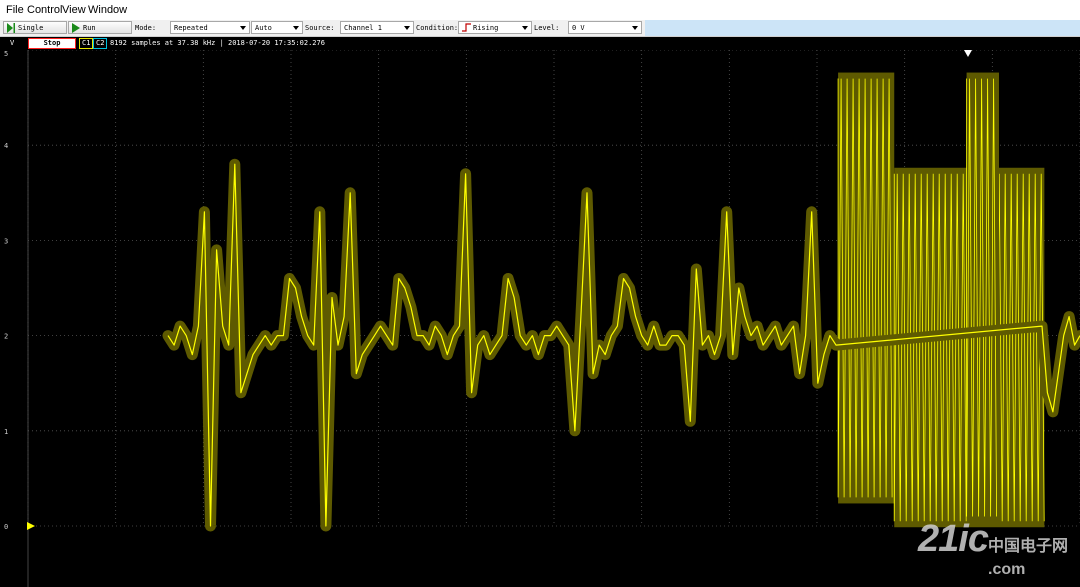  What do you see at coordinates (6, 146) in the screenshot?
I see `y-tick-label: 4` at bounding box center [6, 146].